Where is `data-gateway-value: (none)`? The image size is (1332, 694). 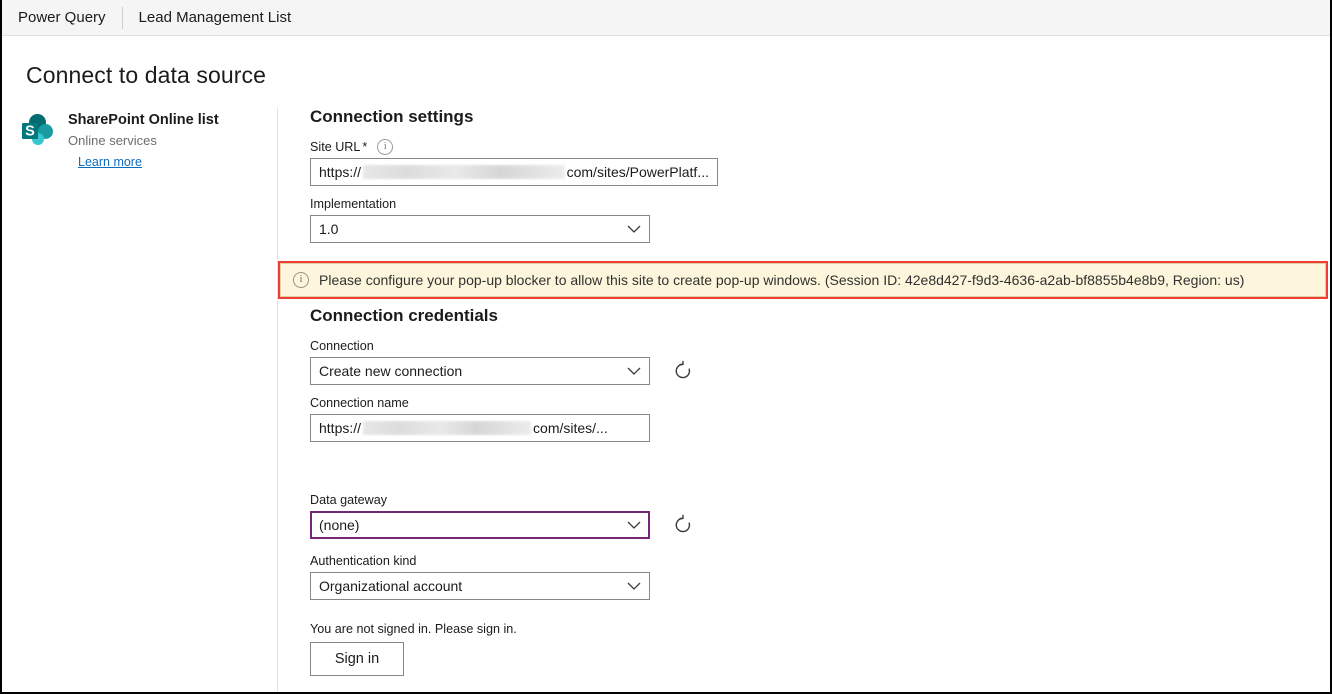
data-gateway-value: (none) is located at coordinates (339, 525).